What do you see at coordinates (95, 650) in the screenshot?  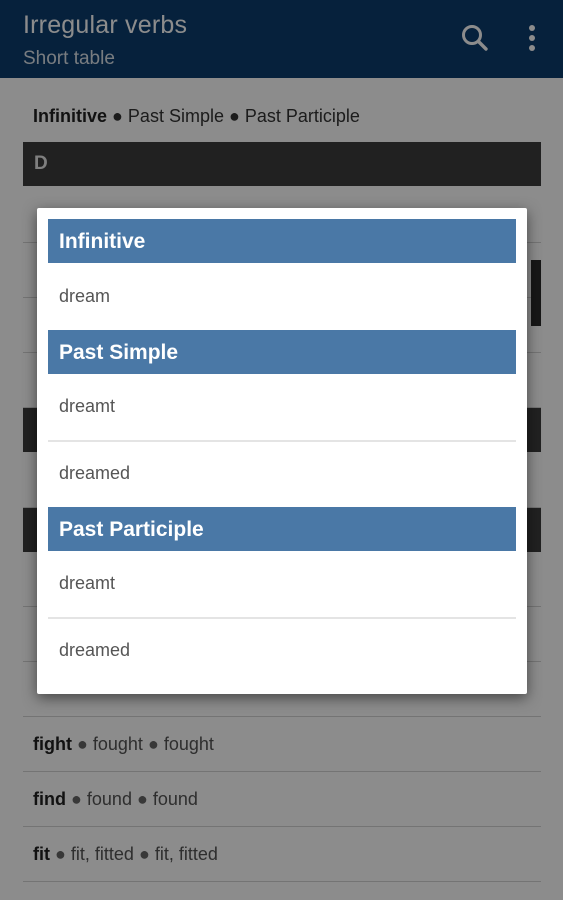 I see `past-participle-value: dreamed` at bounding box center [95, 650].